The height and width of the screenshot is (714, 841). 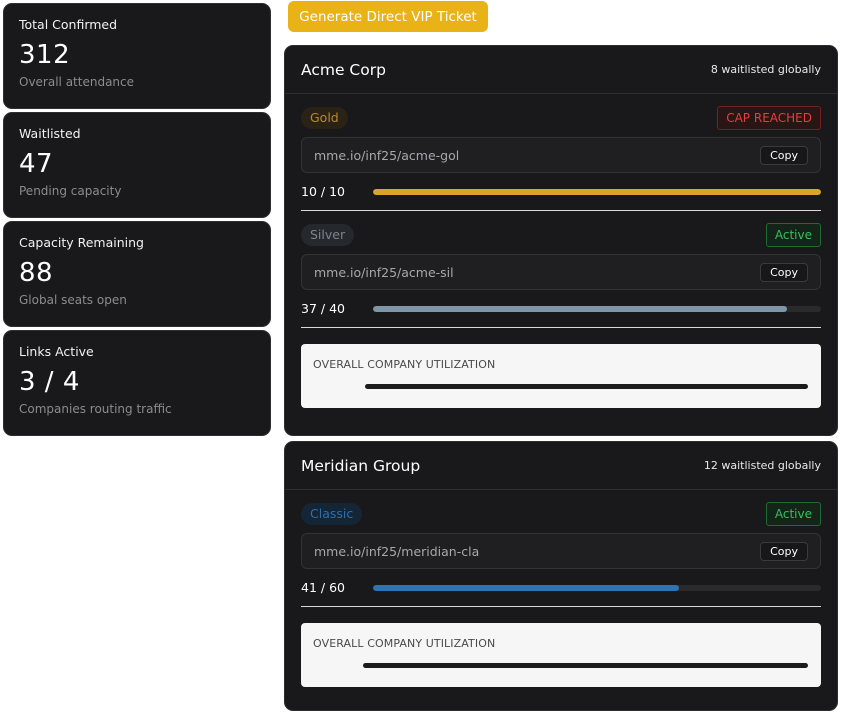 I want to click on company-header: Meridian Group 12 waitlisted globally, so click(x=561, y=466).